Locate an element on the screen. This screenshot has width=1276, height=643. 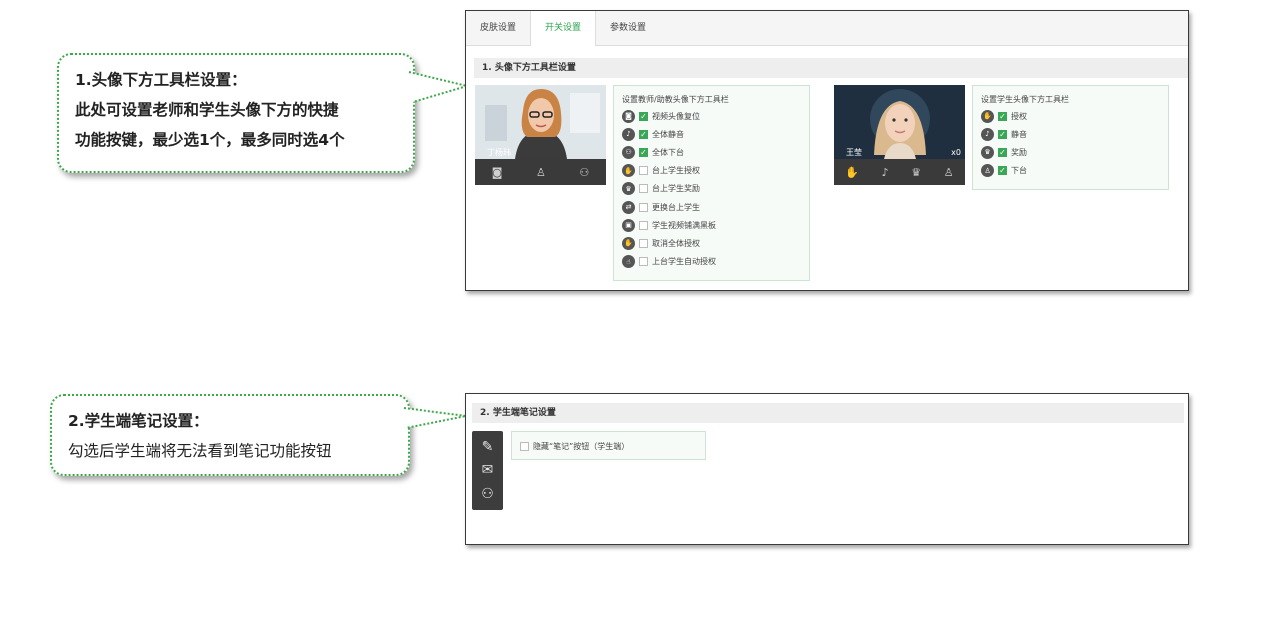
option-label: 更换台上学生 is located at coordinates (676, 207).